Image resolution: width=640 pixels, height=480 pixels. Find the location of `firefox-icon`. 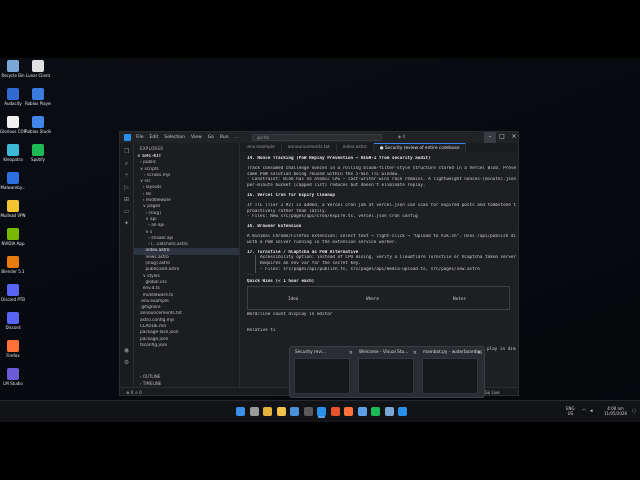

firefox-icon is located at coordinates (348, 411).